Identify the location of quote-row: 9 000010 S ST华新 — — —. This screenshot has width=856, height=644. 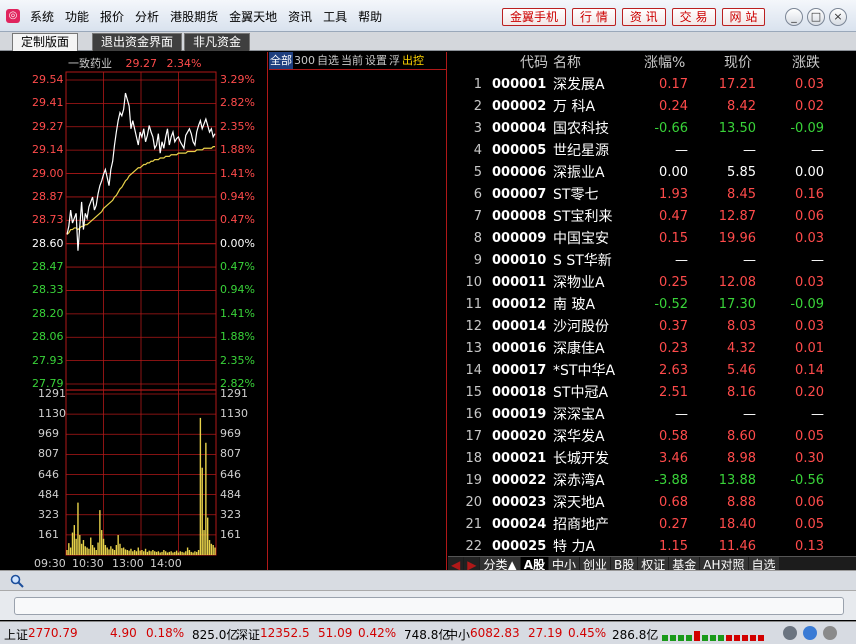
(652, 261).